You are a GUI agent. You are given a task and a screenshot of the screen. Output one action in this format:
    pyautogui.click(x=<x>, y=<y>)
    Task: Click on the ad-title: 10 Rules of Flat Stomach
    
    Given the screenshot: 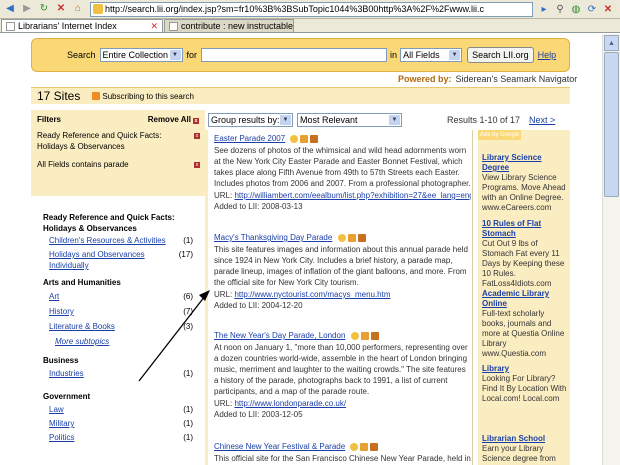 What is the action you would take?
    pyautogui.click(x=526, y=229)
    